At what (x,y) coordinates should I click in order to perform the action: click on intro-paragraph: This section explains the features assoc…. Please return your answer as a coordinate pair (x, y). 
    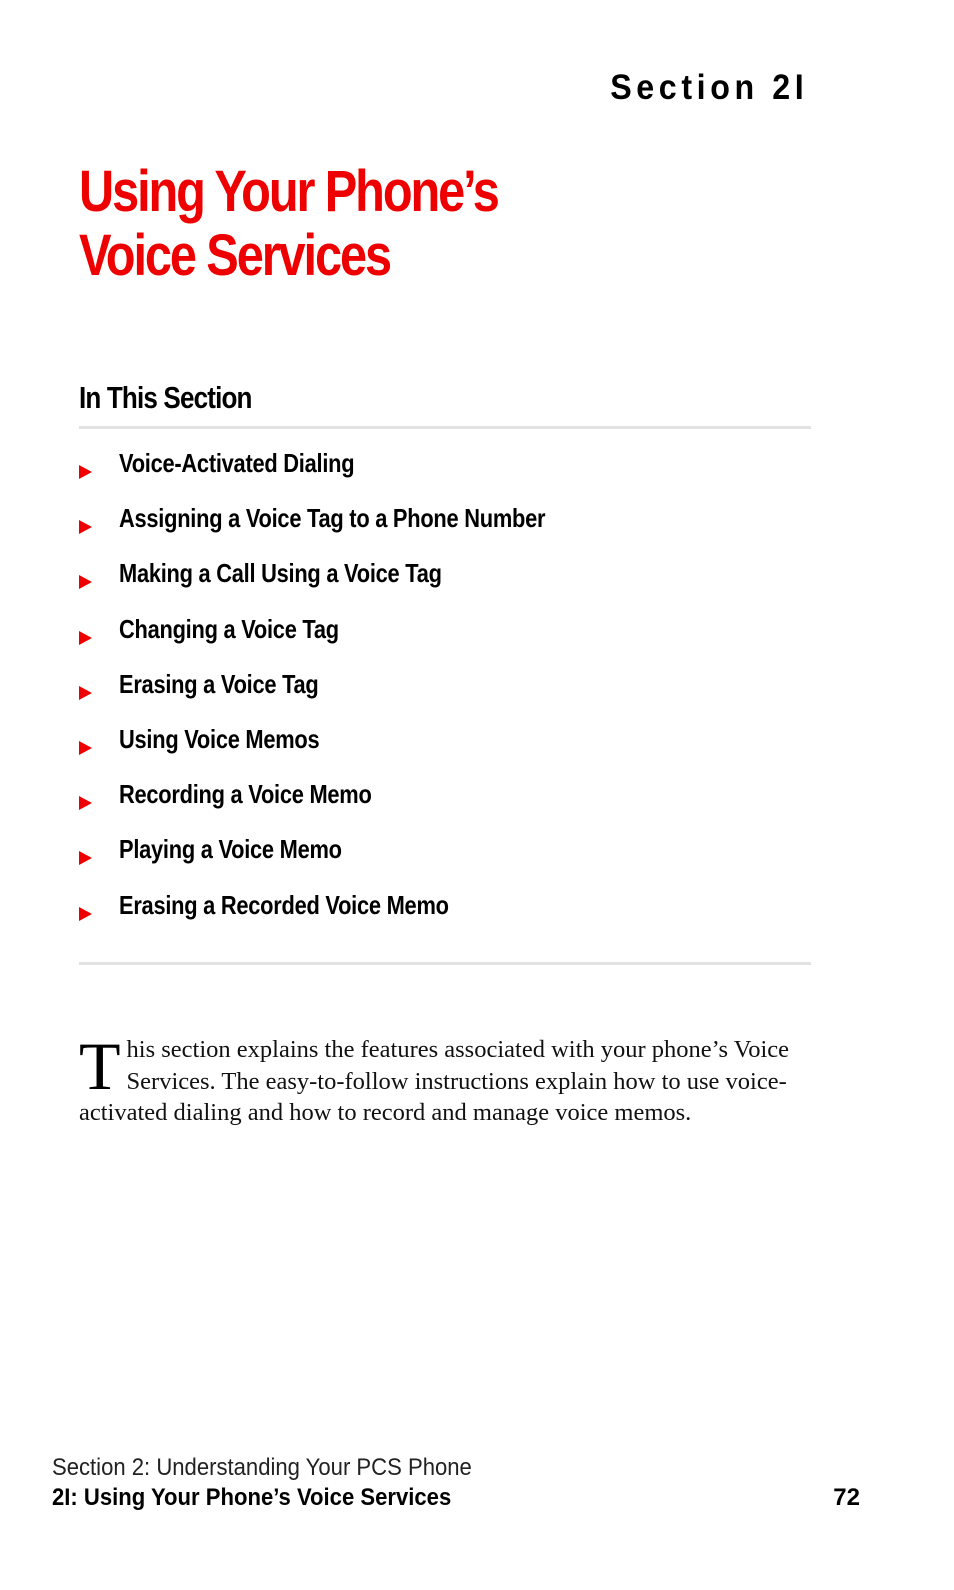
    Looking at the image, I should click on (445, 1078).